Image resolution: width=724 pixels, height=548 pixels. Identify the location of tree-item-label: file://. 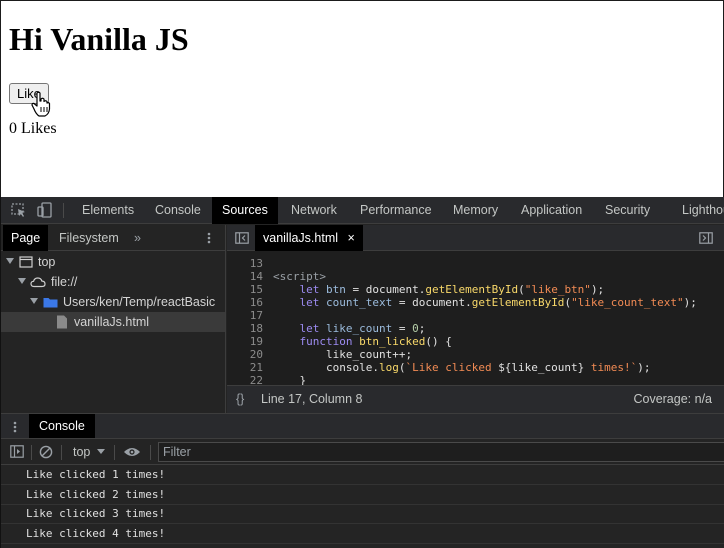
(64, 282).